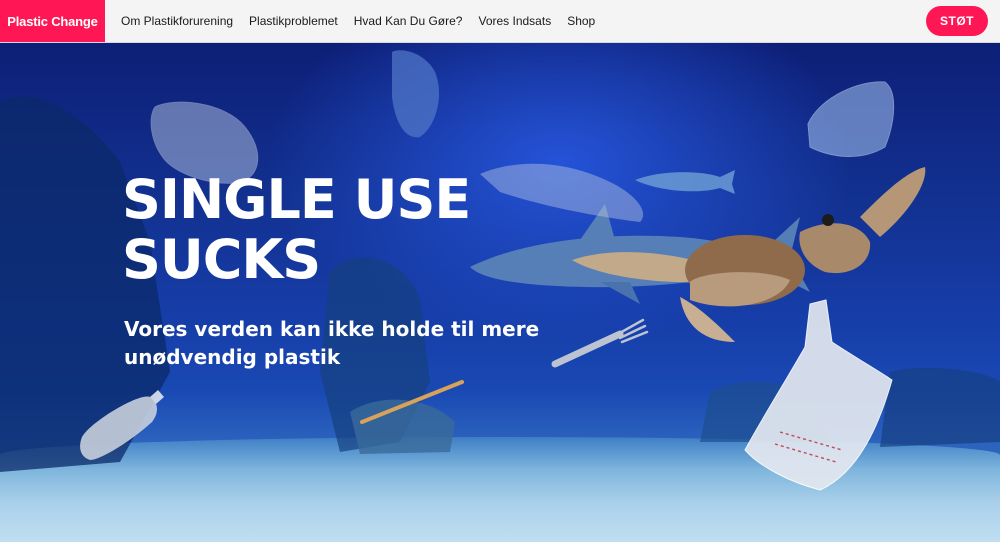  What do you see at coordinates (514, 21) in the screenshot?
I see `nav-item-vores-indsats: Vores Indsats` at bounding box center [514, 21].